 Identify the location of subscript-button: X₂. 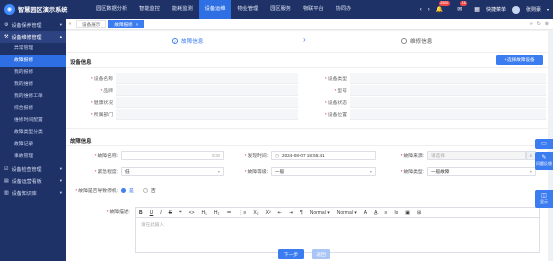
(255, 213).